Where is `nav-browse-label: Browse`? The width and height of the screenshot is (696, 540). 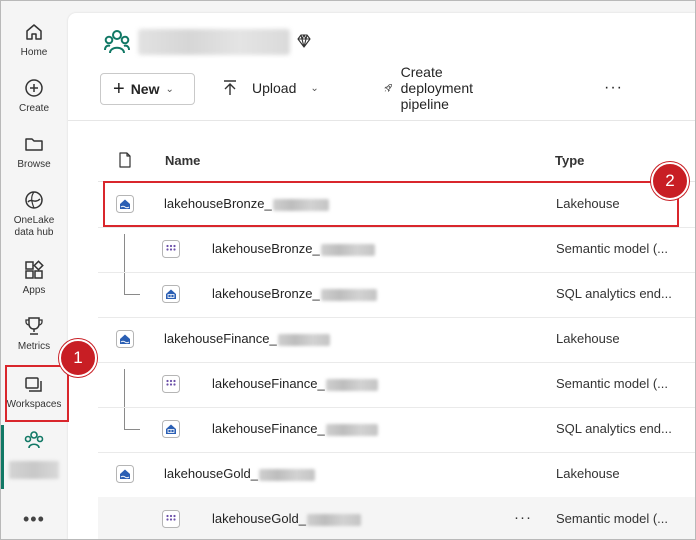 nav-browse-label: Browse is located at coordinates (34, 164).